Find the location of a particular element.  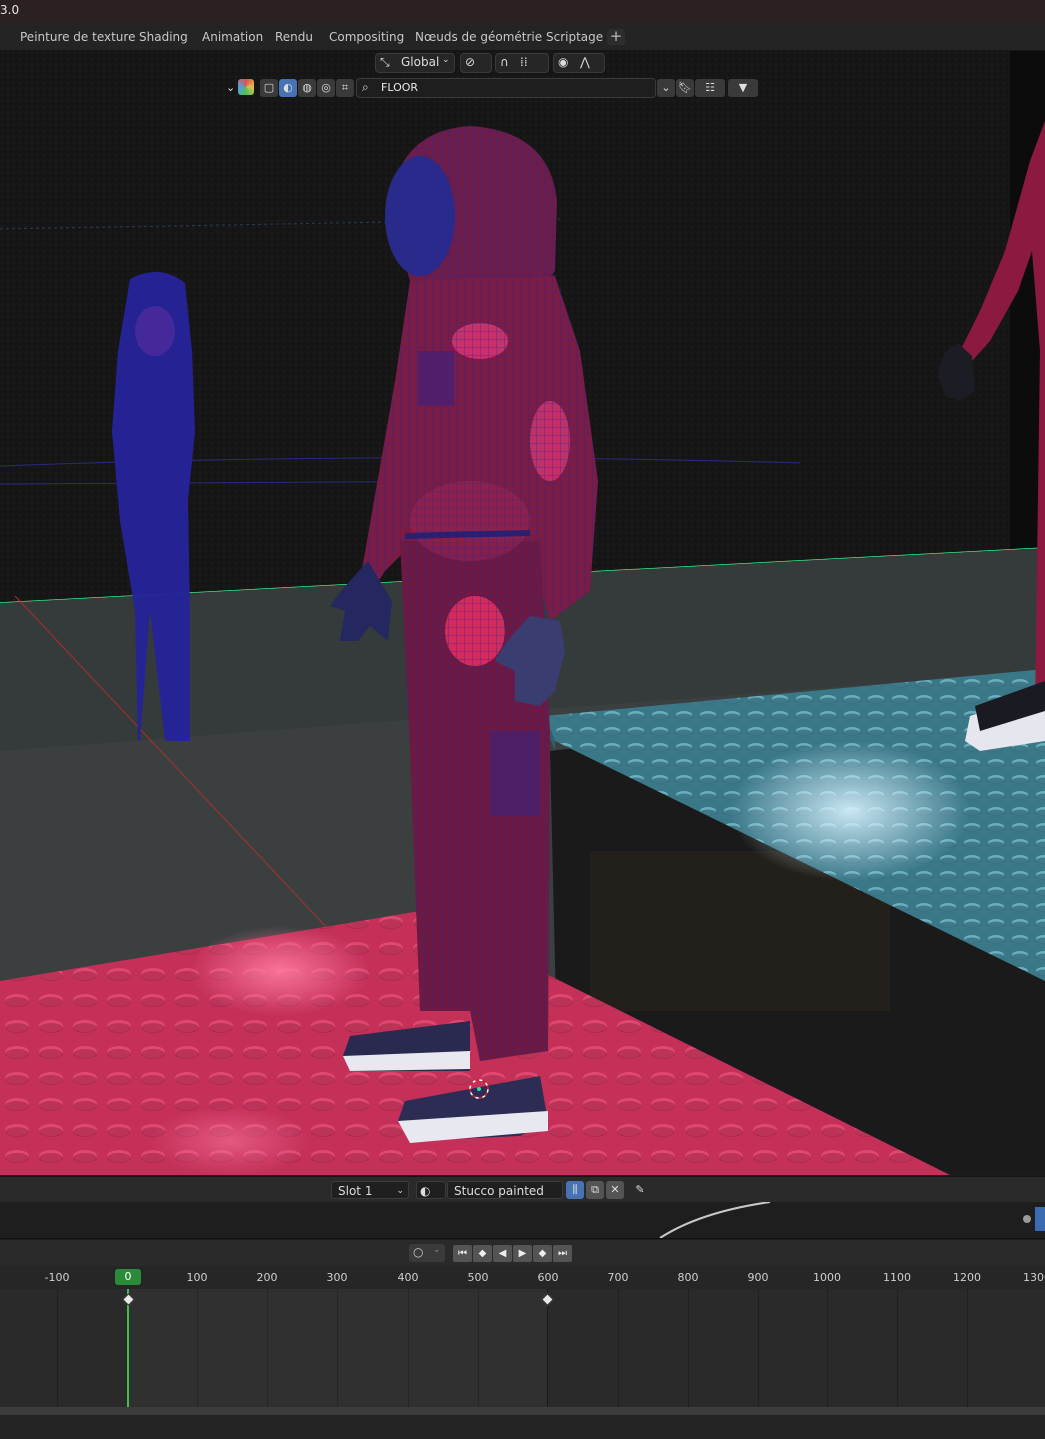

material-name-field: Stucco painted wall is located at coordinates (505, 1198).